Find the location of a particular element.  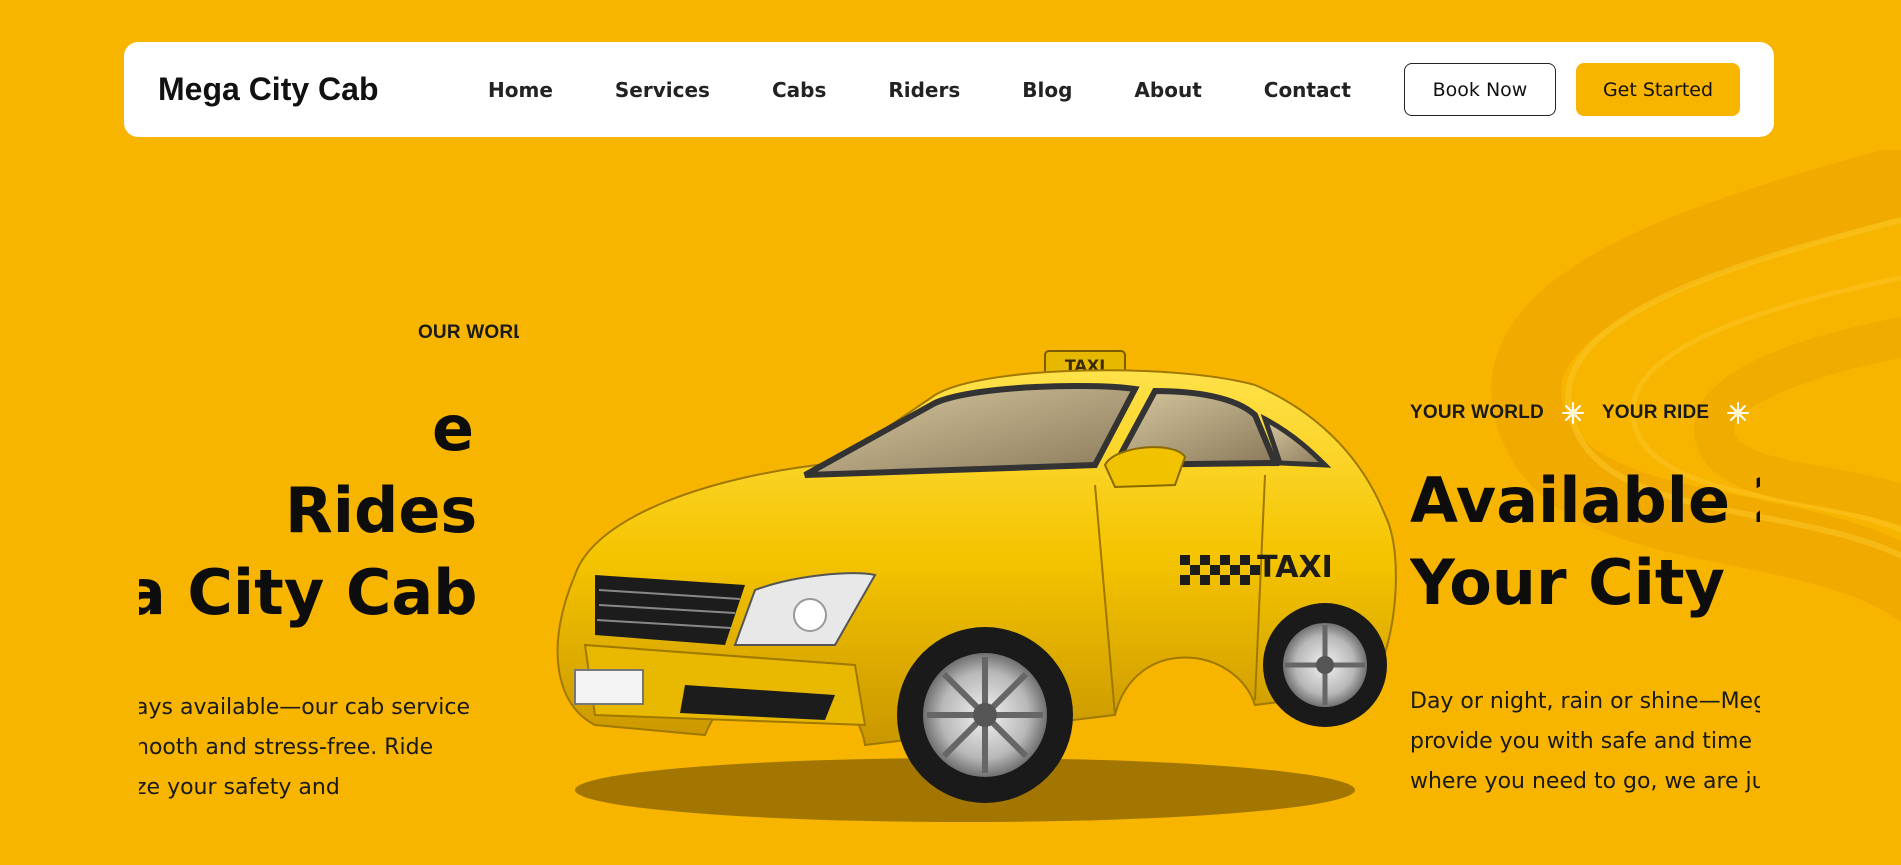

nav-link-contact: Contact is located at coordinates (1307, 90).